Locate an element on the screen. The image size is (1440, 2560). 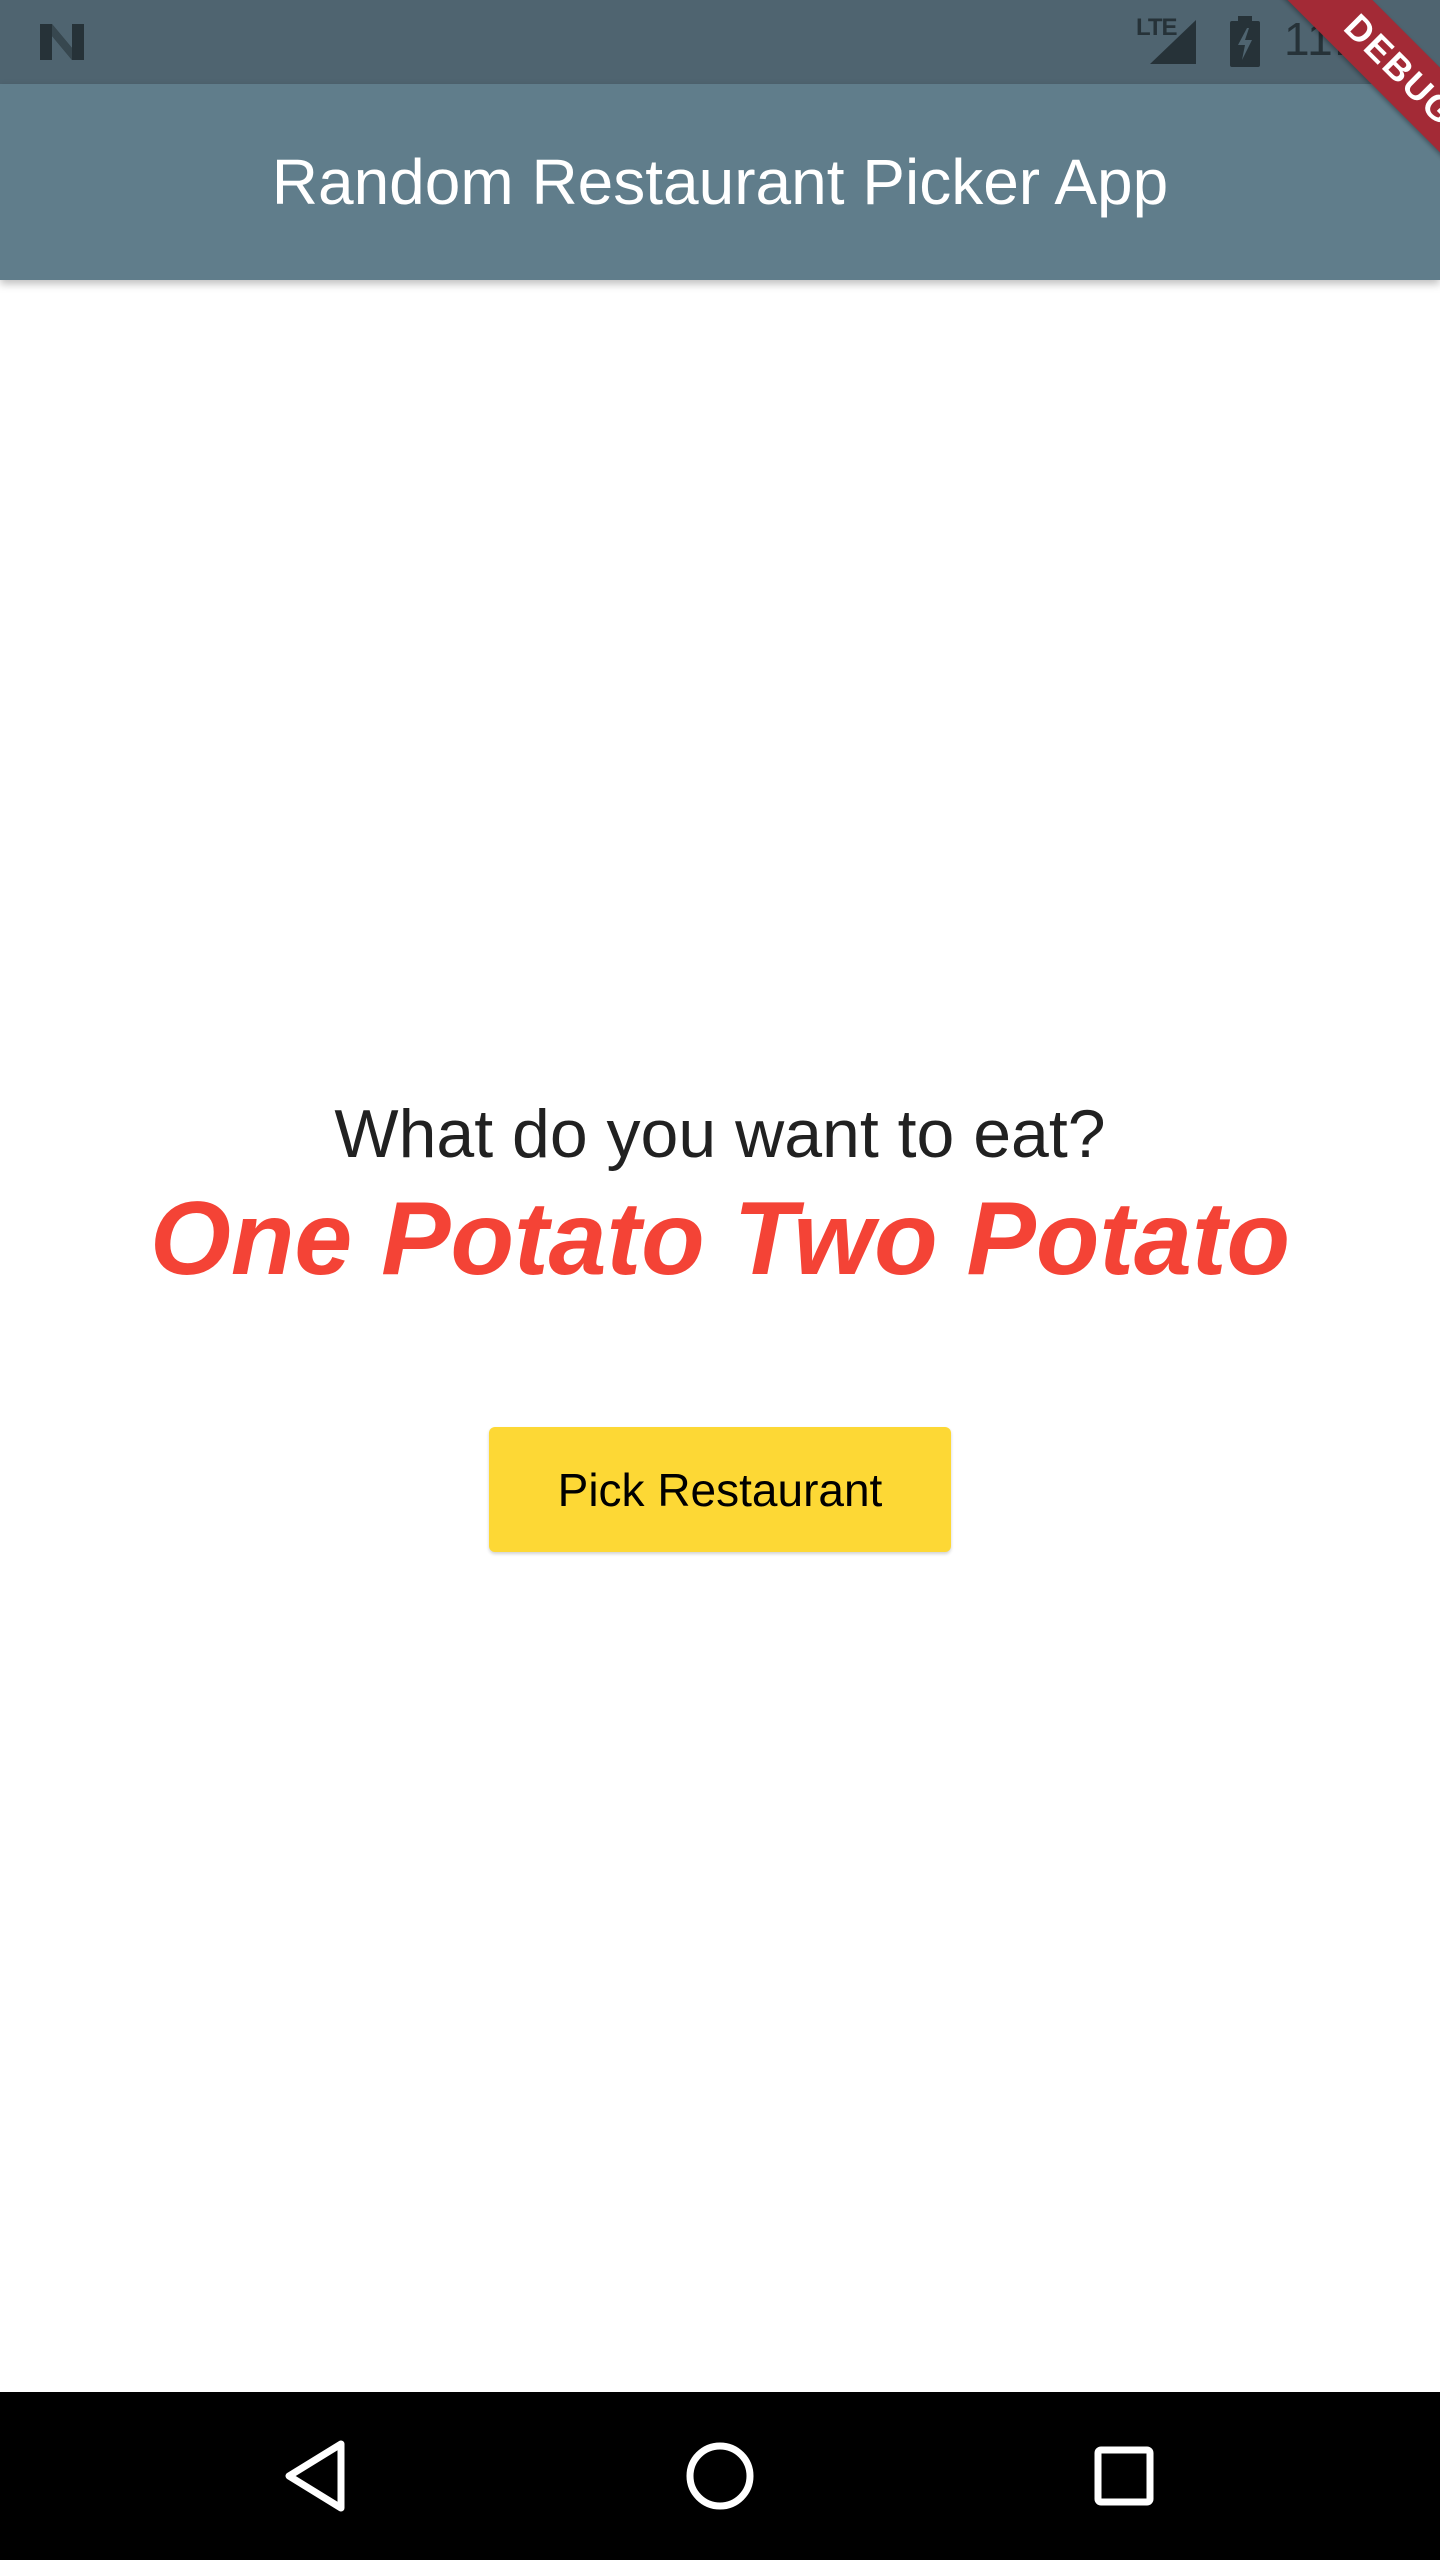
nav-recents-button is located at coordinates (1124, 2476).